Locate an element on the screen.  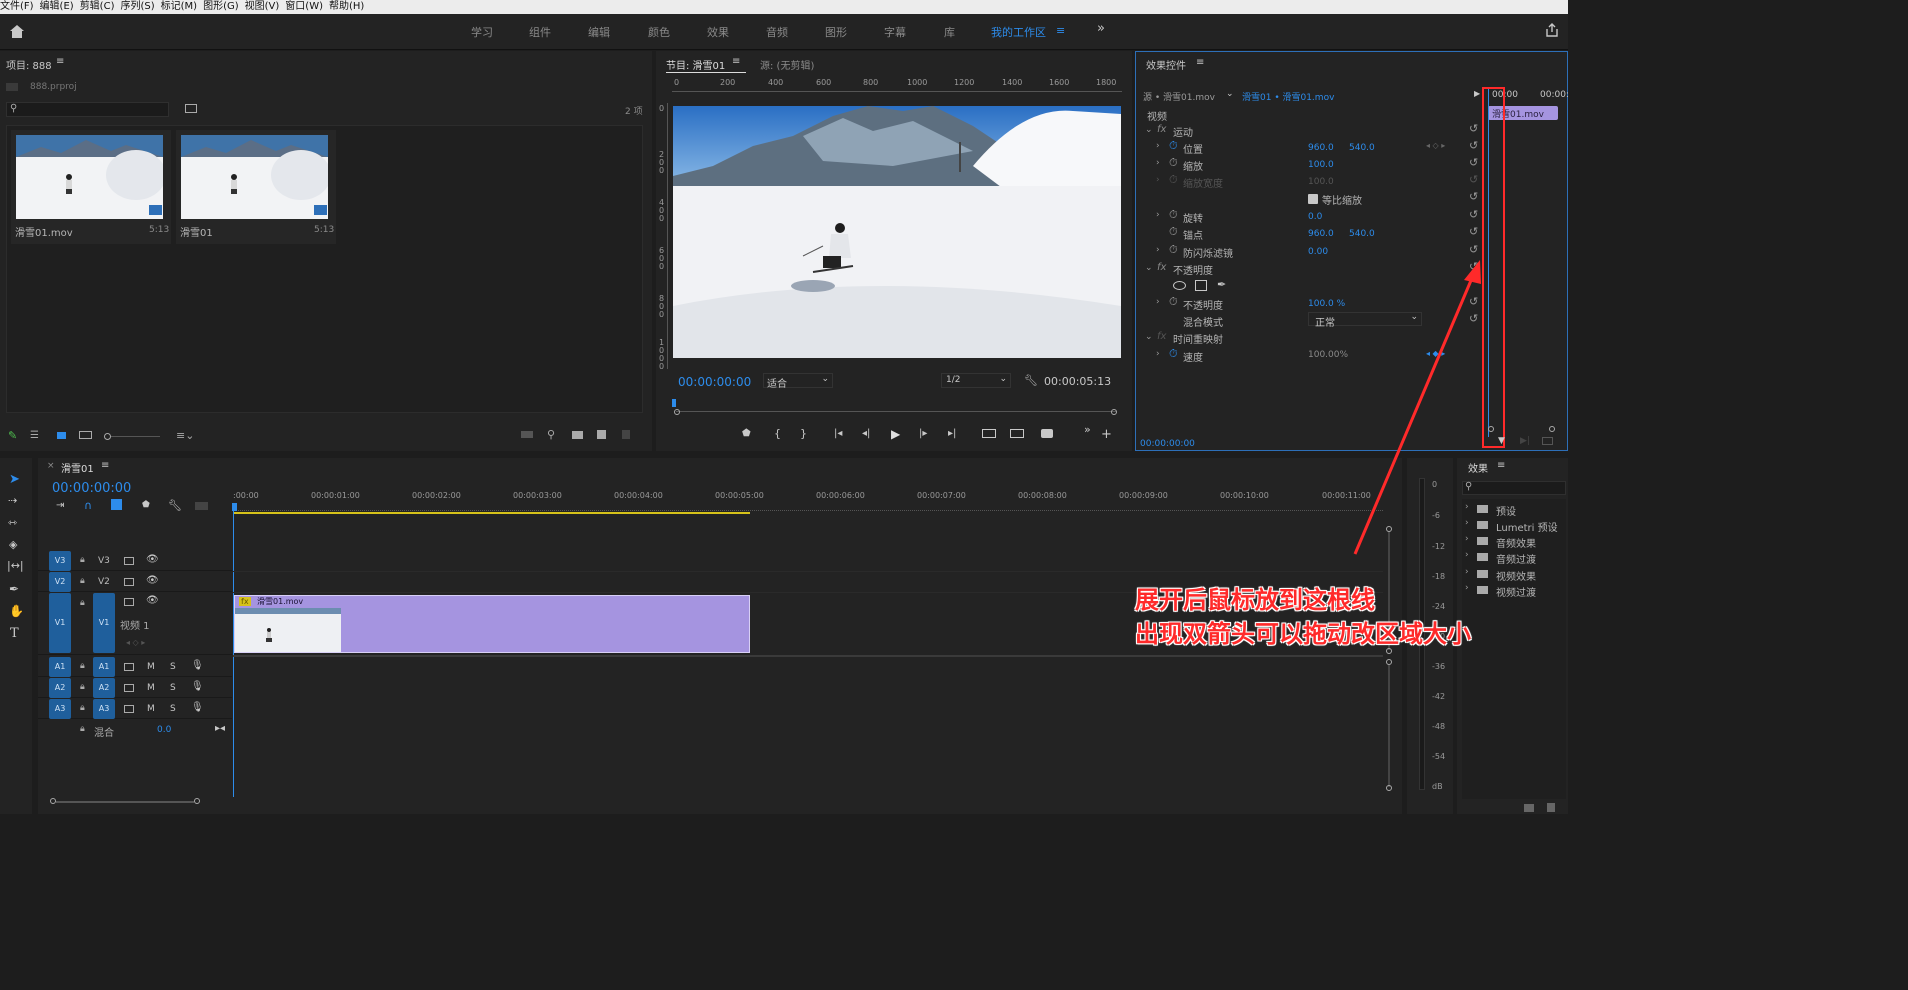
new-bin-icon is located at coordinates (191, 108).